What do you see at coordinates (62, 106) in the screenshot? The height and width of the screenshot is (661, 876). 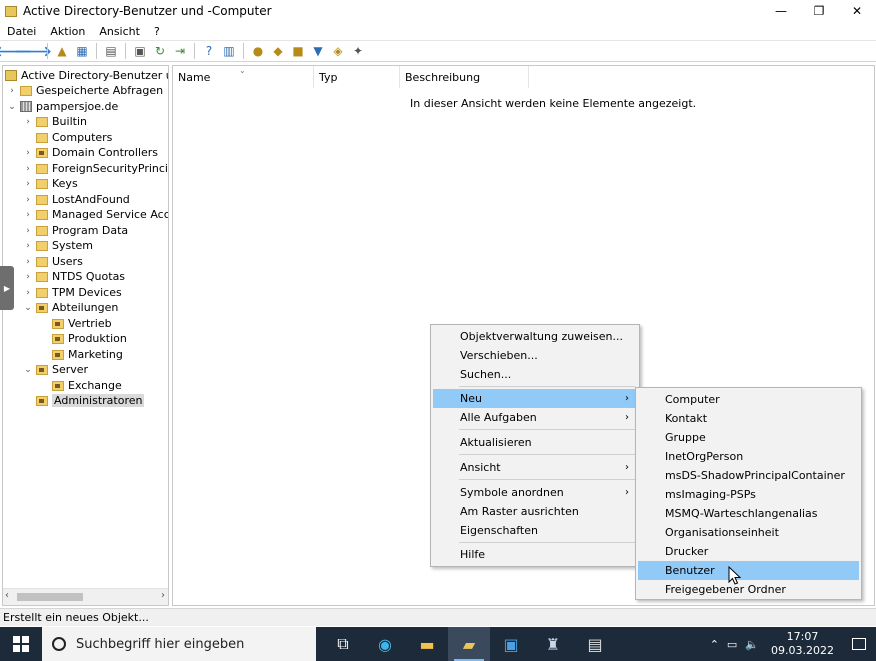 I see `tree-item-domain: ⌄ pampersjoe.de` at bounding box center [62, 106].